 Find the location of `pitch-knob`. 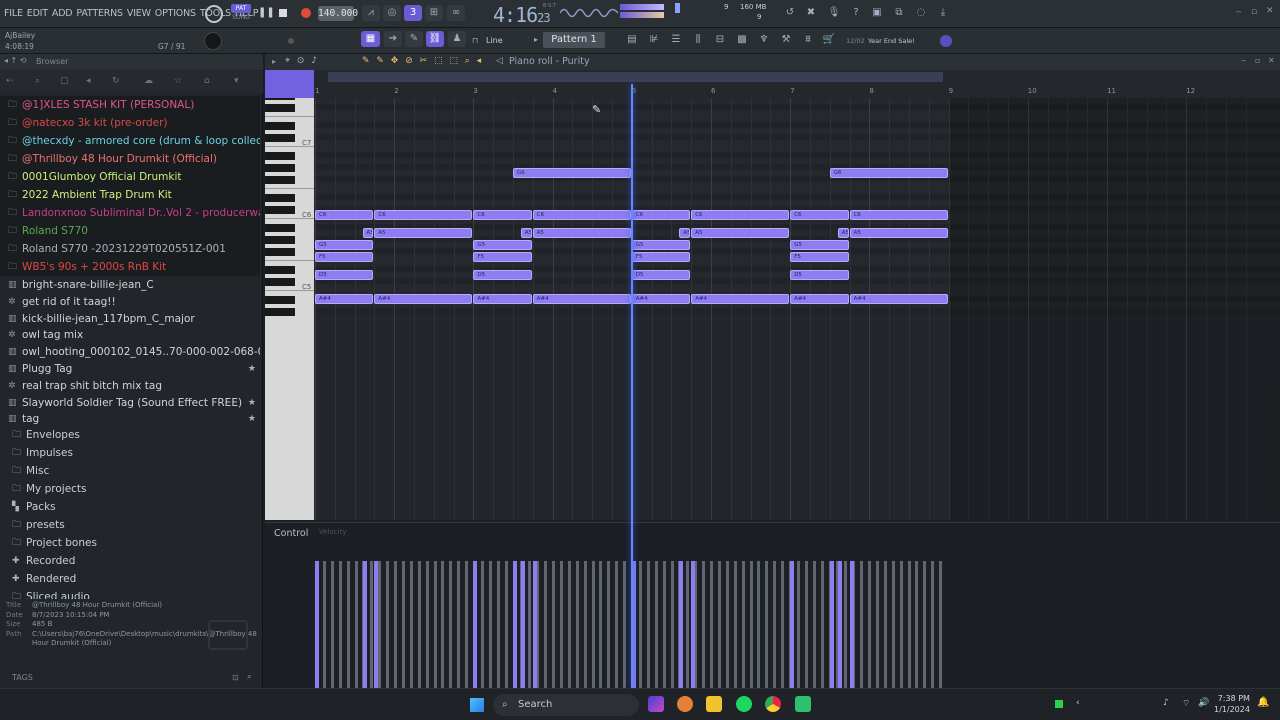

pitch-knob is located at coordinates (213, 41).